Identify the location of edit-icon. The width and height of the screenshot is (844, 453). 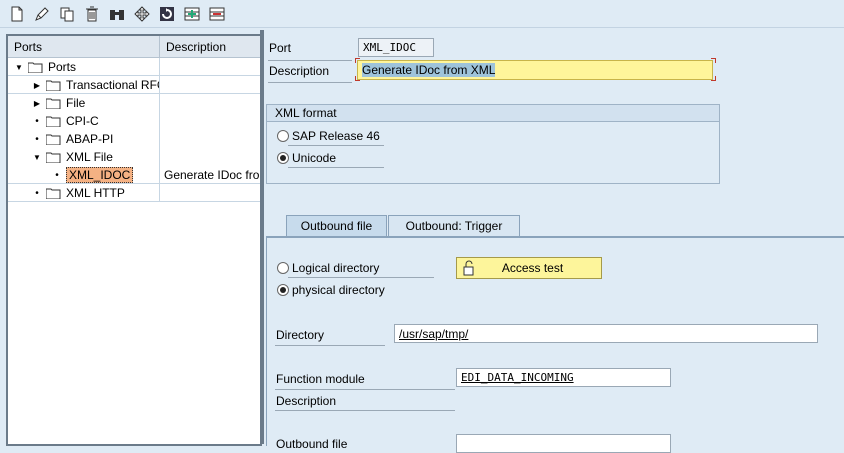
(42, 14).